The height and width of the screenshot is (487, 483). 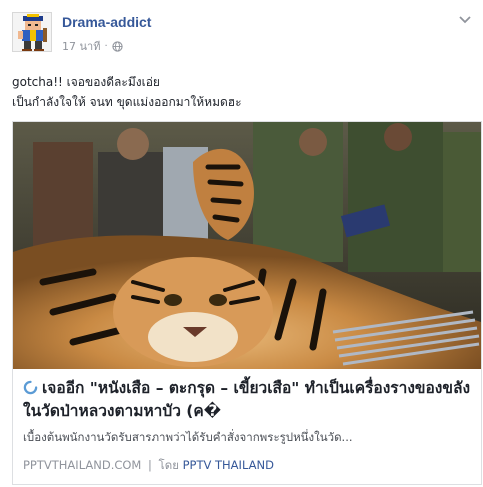 I want to click on post-timestamp: 17 นาที, so click(x=81, y=46).